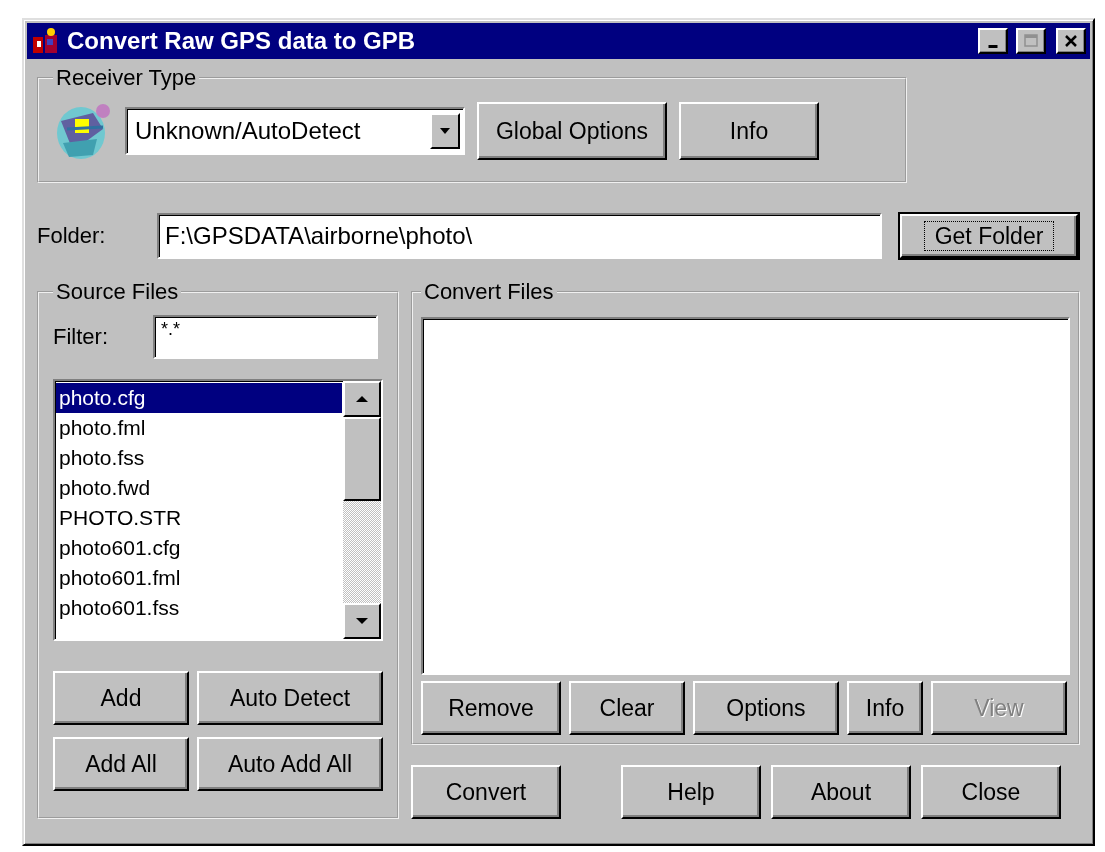  I want to click on folder-label: Folder:, so click(72, 236).